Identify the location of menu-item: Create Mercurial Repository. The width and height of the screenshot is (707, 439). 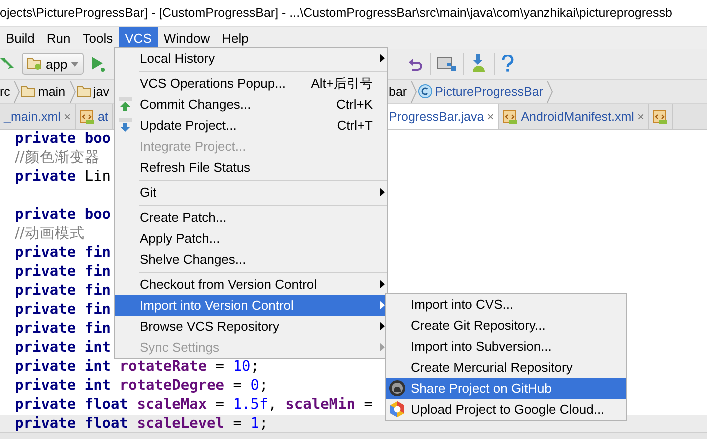
(506, 367).